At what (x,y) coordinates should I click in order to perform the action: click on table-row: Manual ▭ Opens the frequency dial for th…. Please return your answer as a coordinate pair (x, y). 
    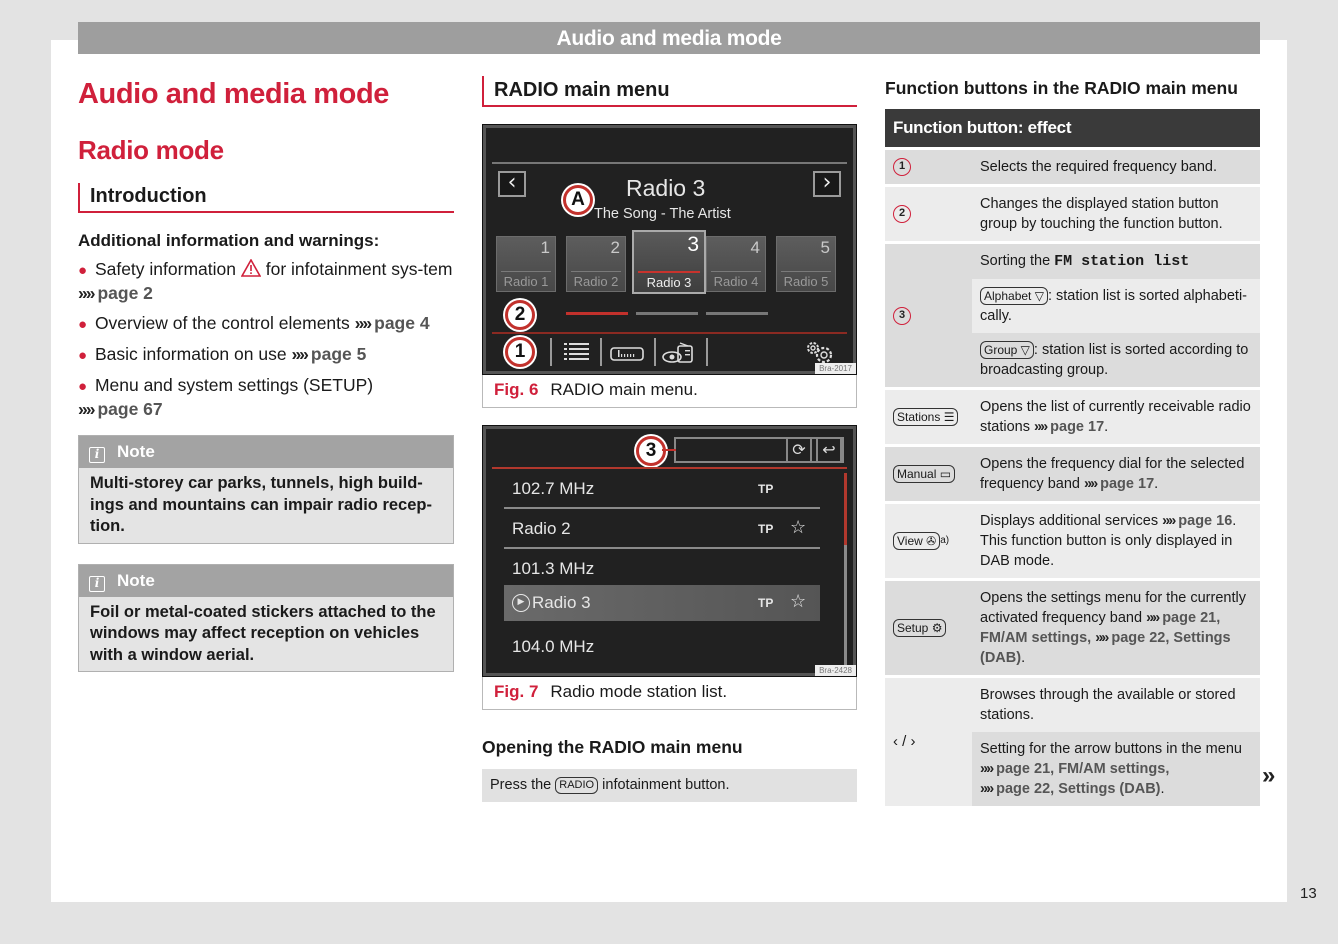
    Looking at the image, I should click on (1072, 474).